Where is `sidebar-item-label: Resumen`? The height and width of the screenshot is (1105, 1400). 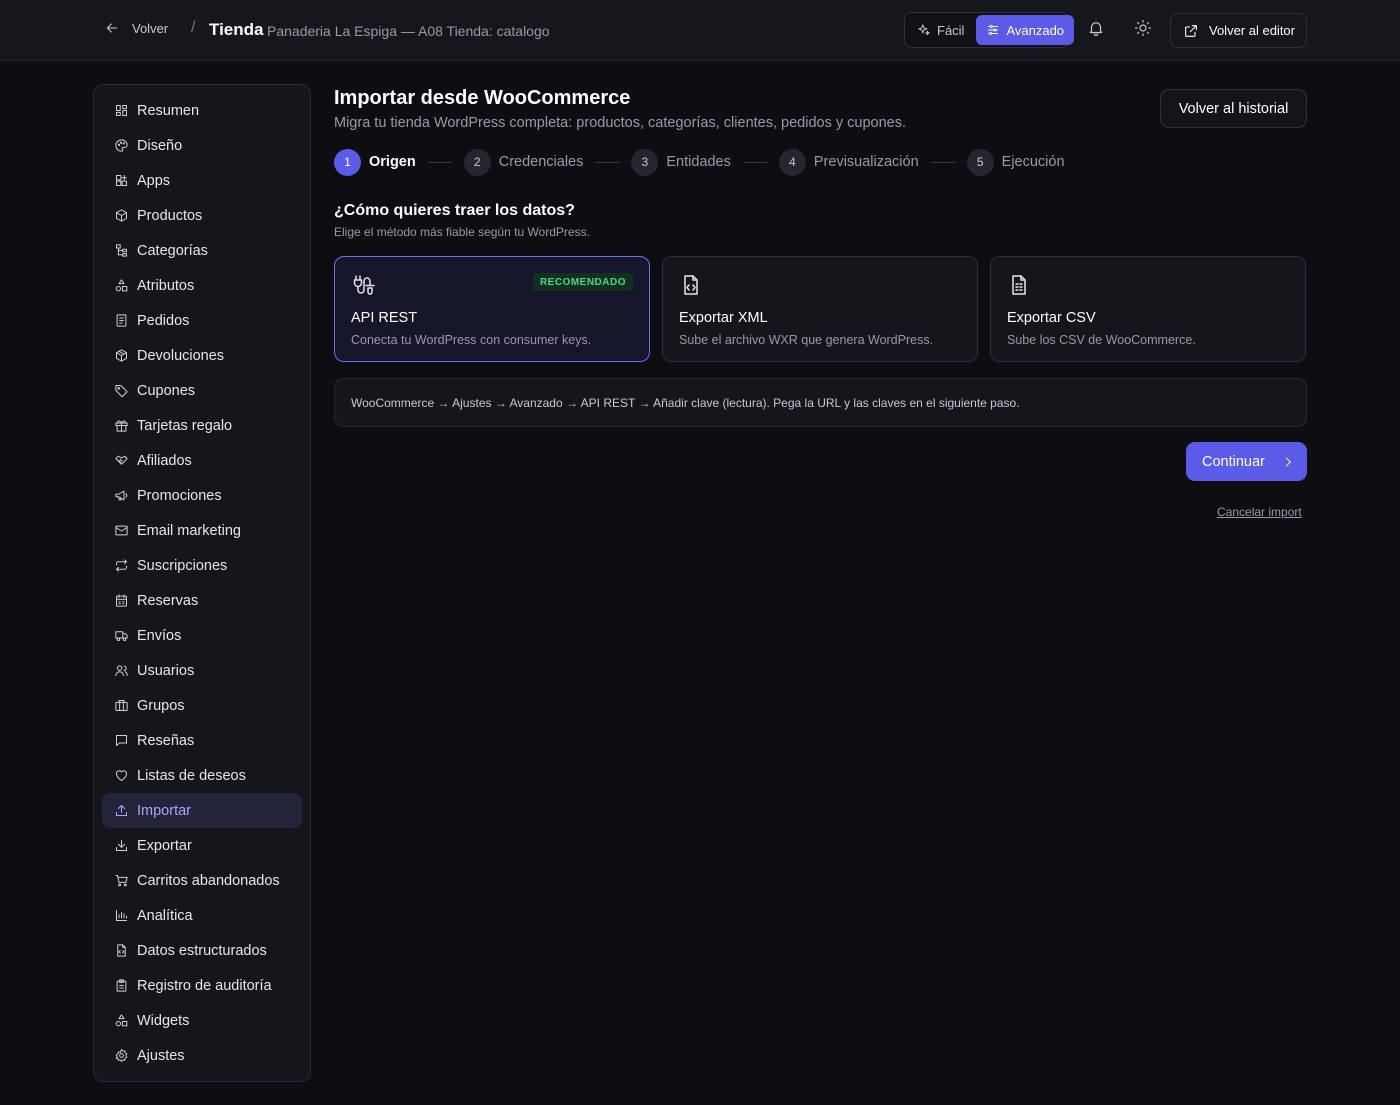 sidebar-item-label: Resumen is located at coordinates (168, 110).